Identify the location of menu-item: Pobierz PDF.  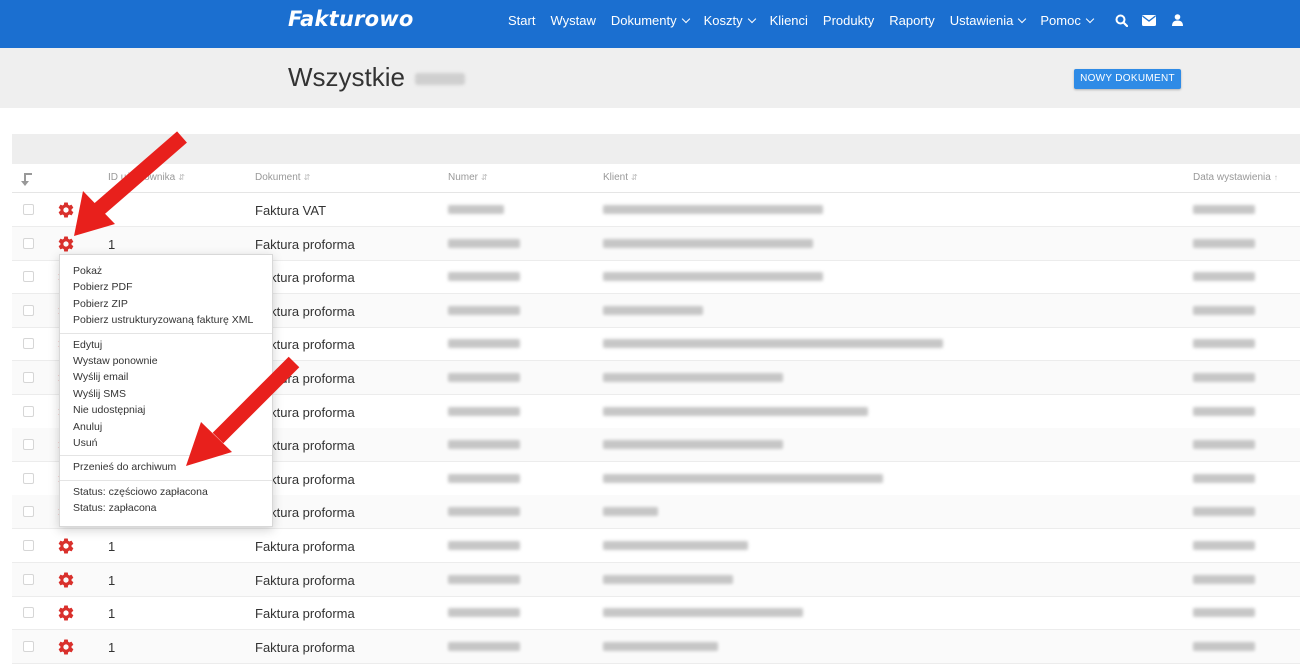
(103, 287).